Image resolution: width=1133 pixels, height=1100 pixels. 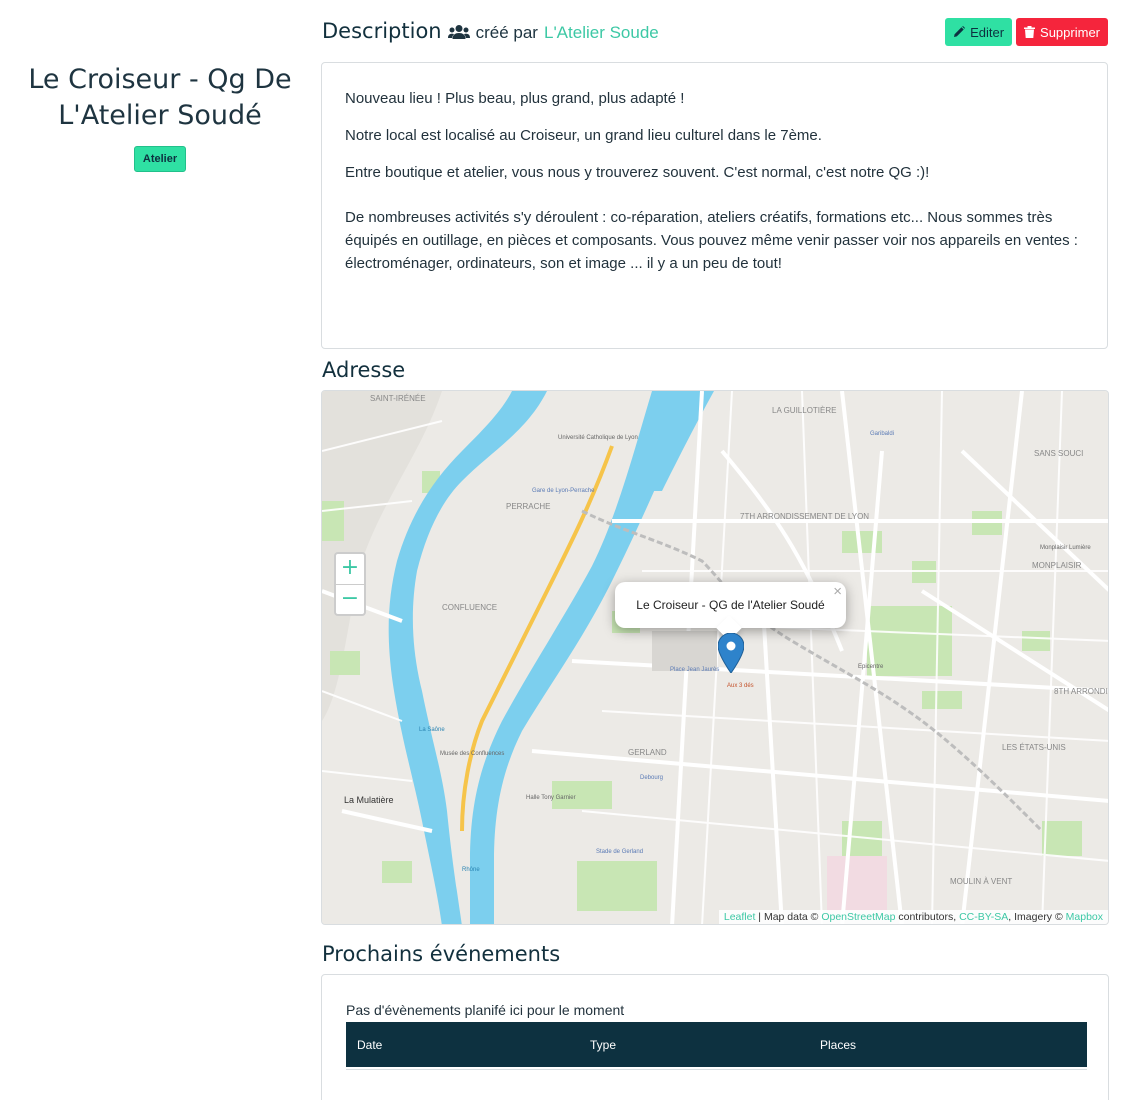 What do you see at coordinates (882, 434) in the screenshot?
I see `map-label: Garibaldi` at bounding box center [882, 434].